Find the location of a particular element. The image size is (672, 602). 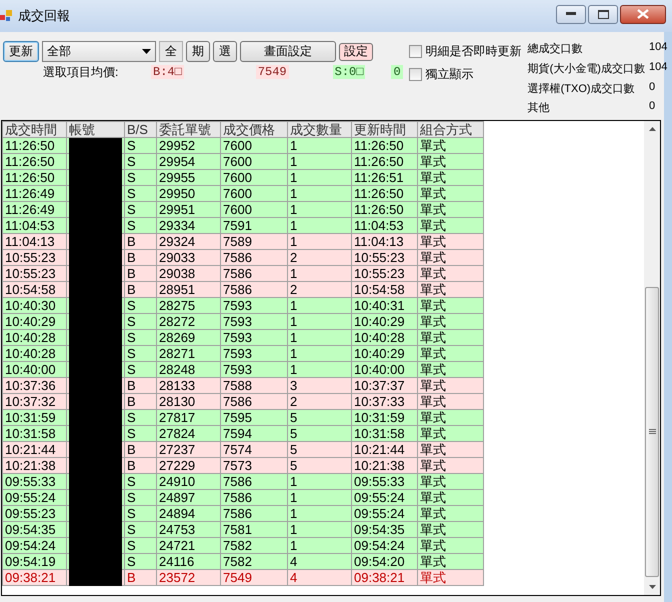

table-cell: 7595 is located at coordinates (254, 418).